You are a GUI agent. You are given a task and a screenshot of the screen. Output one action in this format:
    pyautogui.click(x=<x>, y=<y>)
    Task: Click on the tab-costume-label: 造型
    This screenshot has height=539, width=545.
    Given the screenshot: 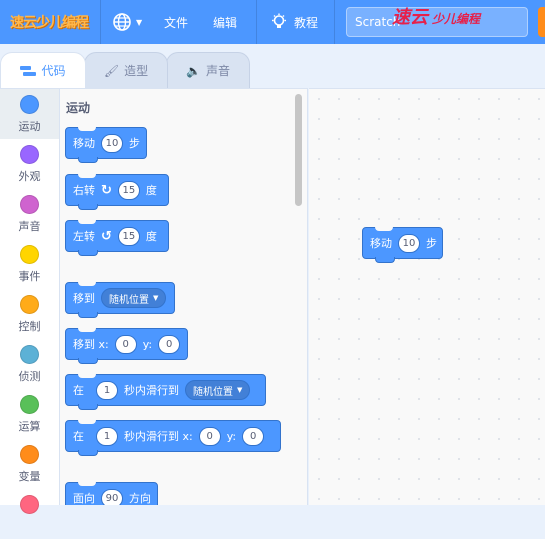 What is the action you would take?
    pyautogui.click(x=136, y=71)
    